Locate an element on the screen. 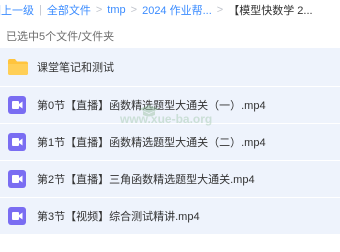  folder-icon is located at coordinates (18, 67).